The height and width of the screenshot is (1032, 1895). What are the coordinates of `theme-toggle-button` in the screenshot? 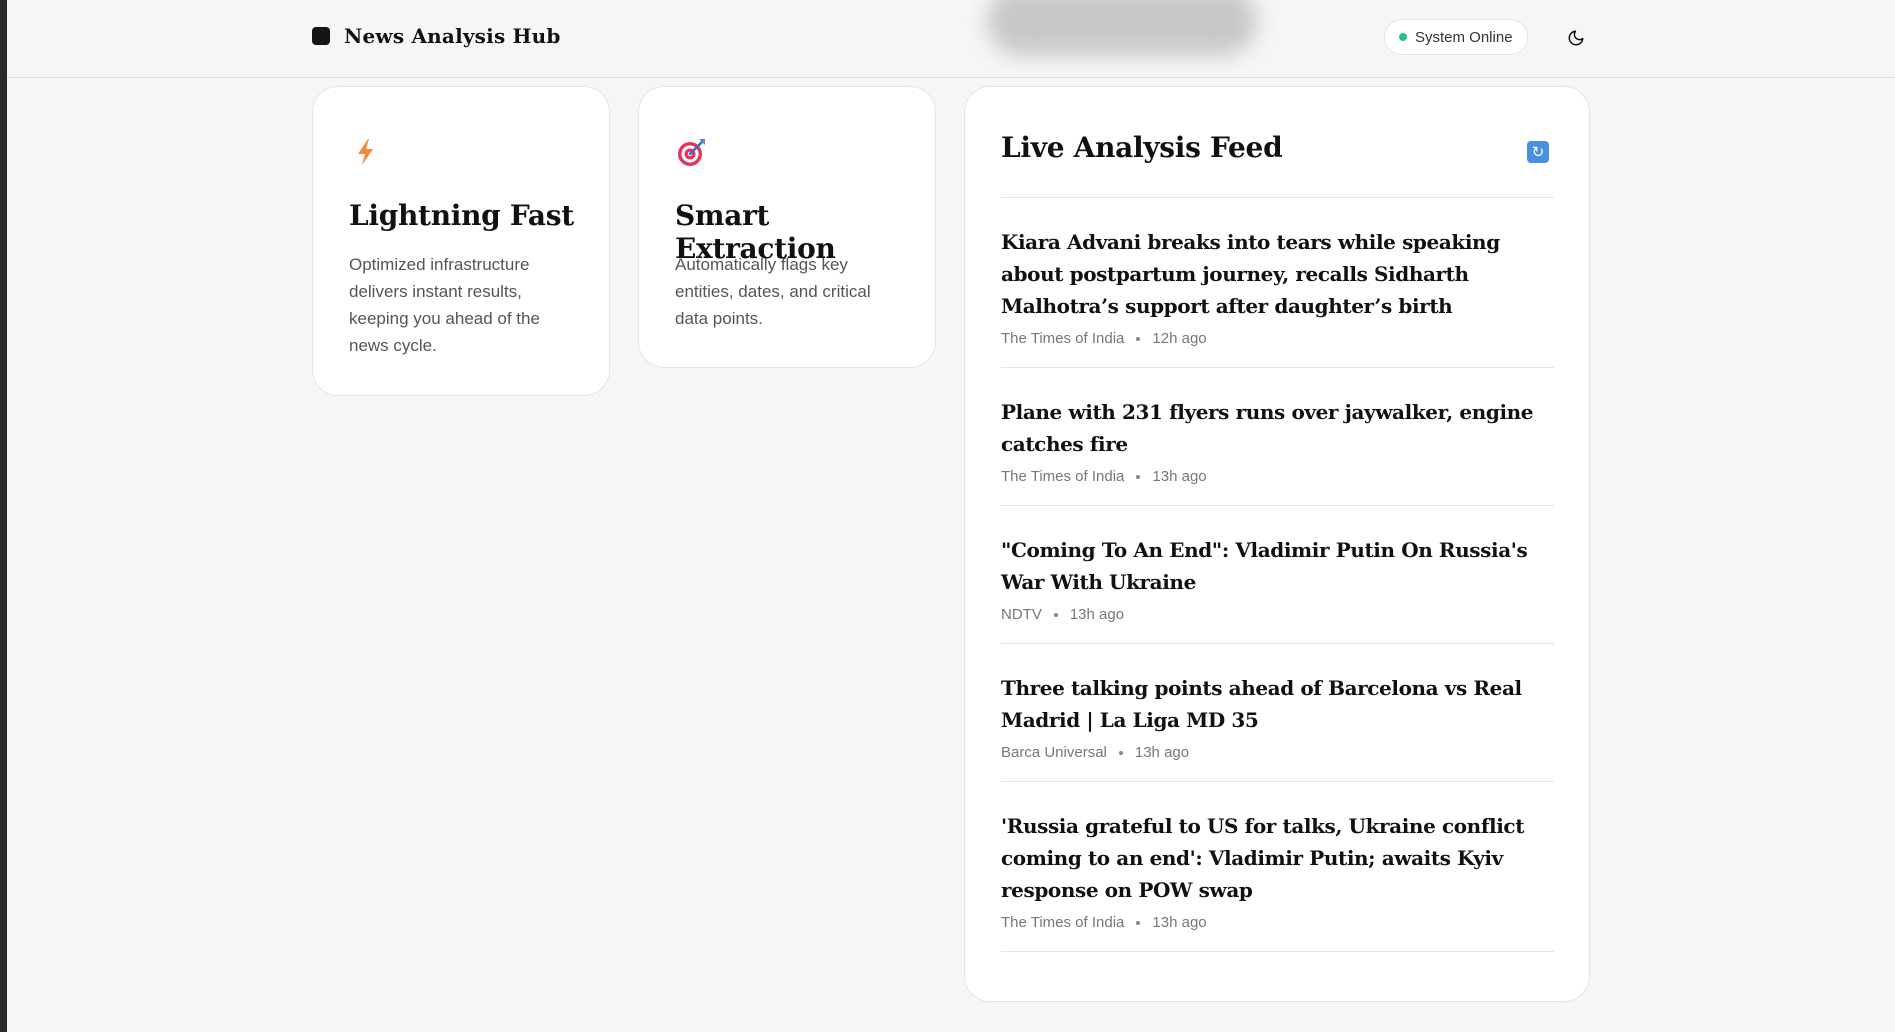 It's located at (1576, 38).